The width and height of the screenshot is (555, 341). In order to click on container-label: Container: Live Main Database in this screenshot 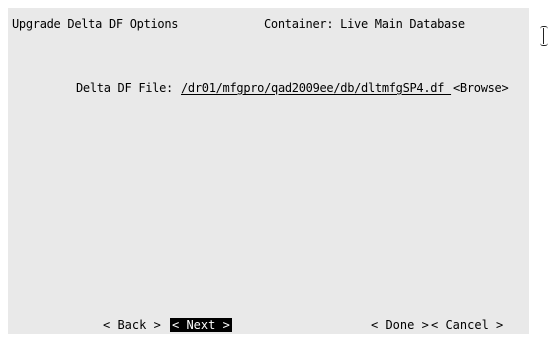, I will do `click(364, 24)`.